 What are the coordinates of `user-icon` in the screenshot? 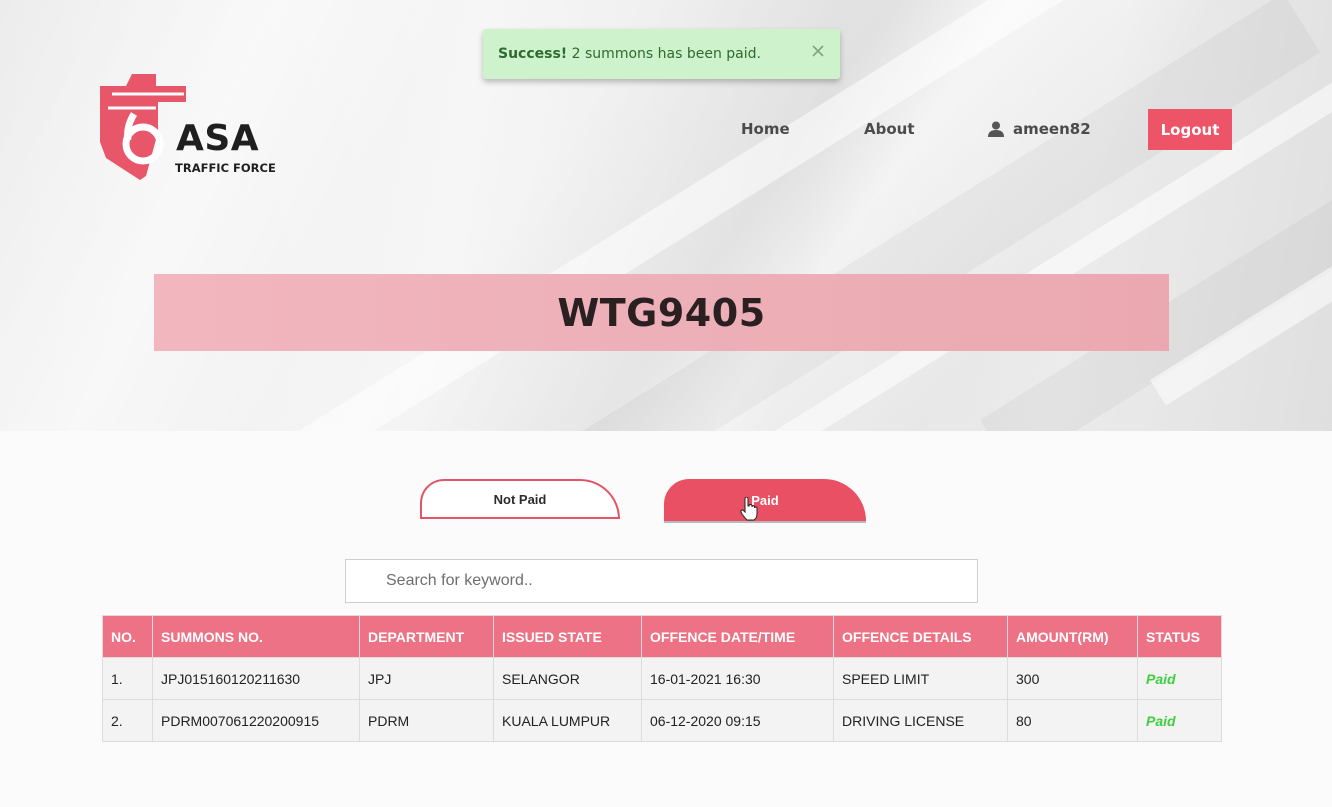 It's located at (996, 129).